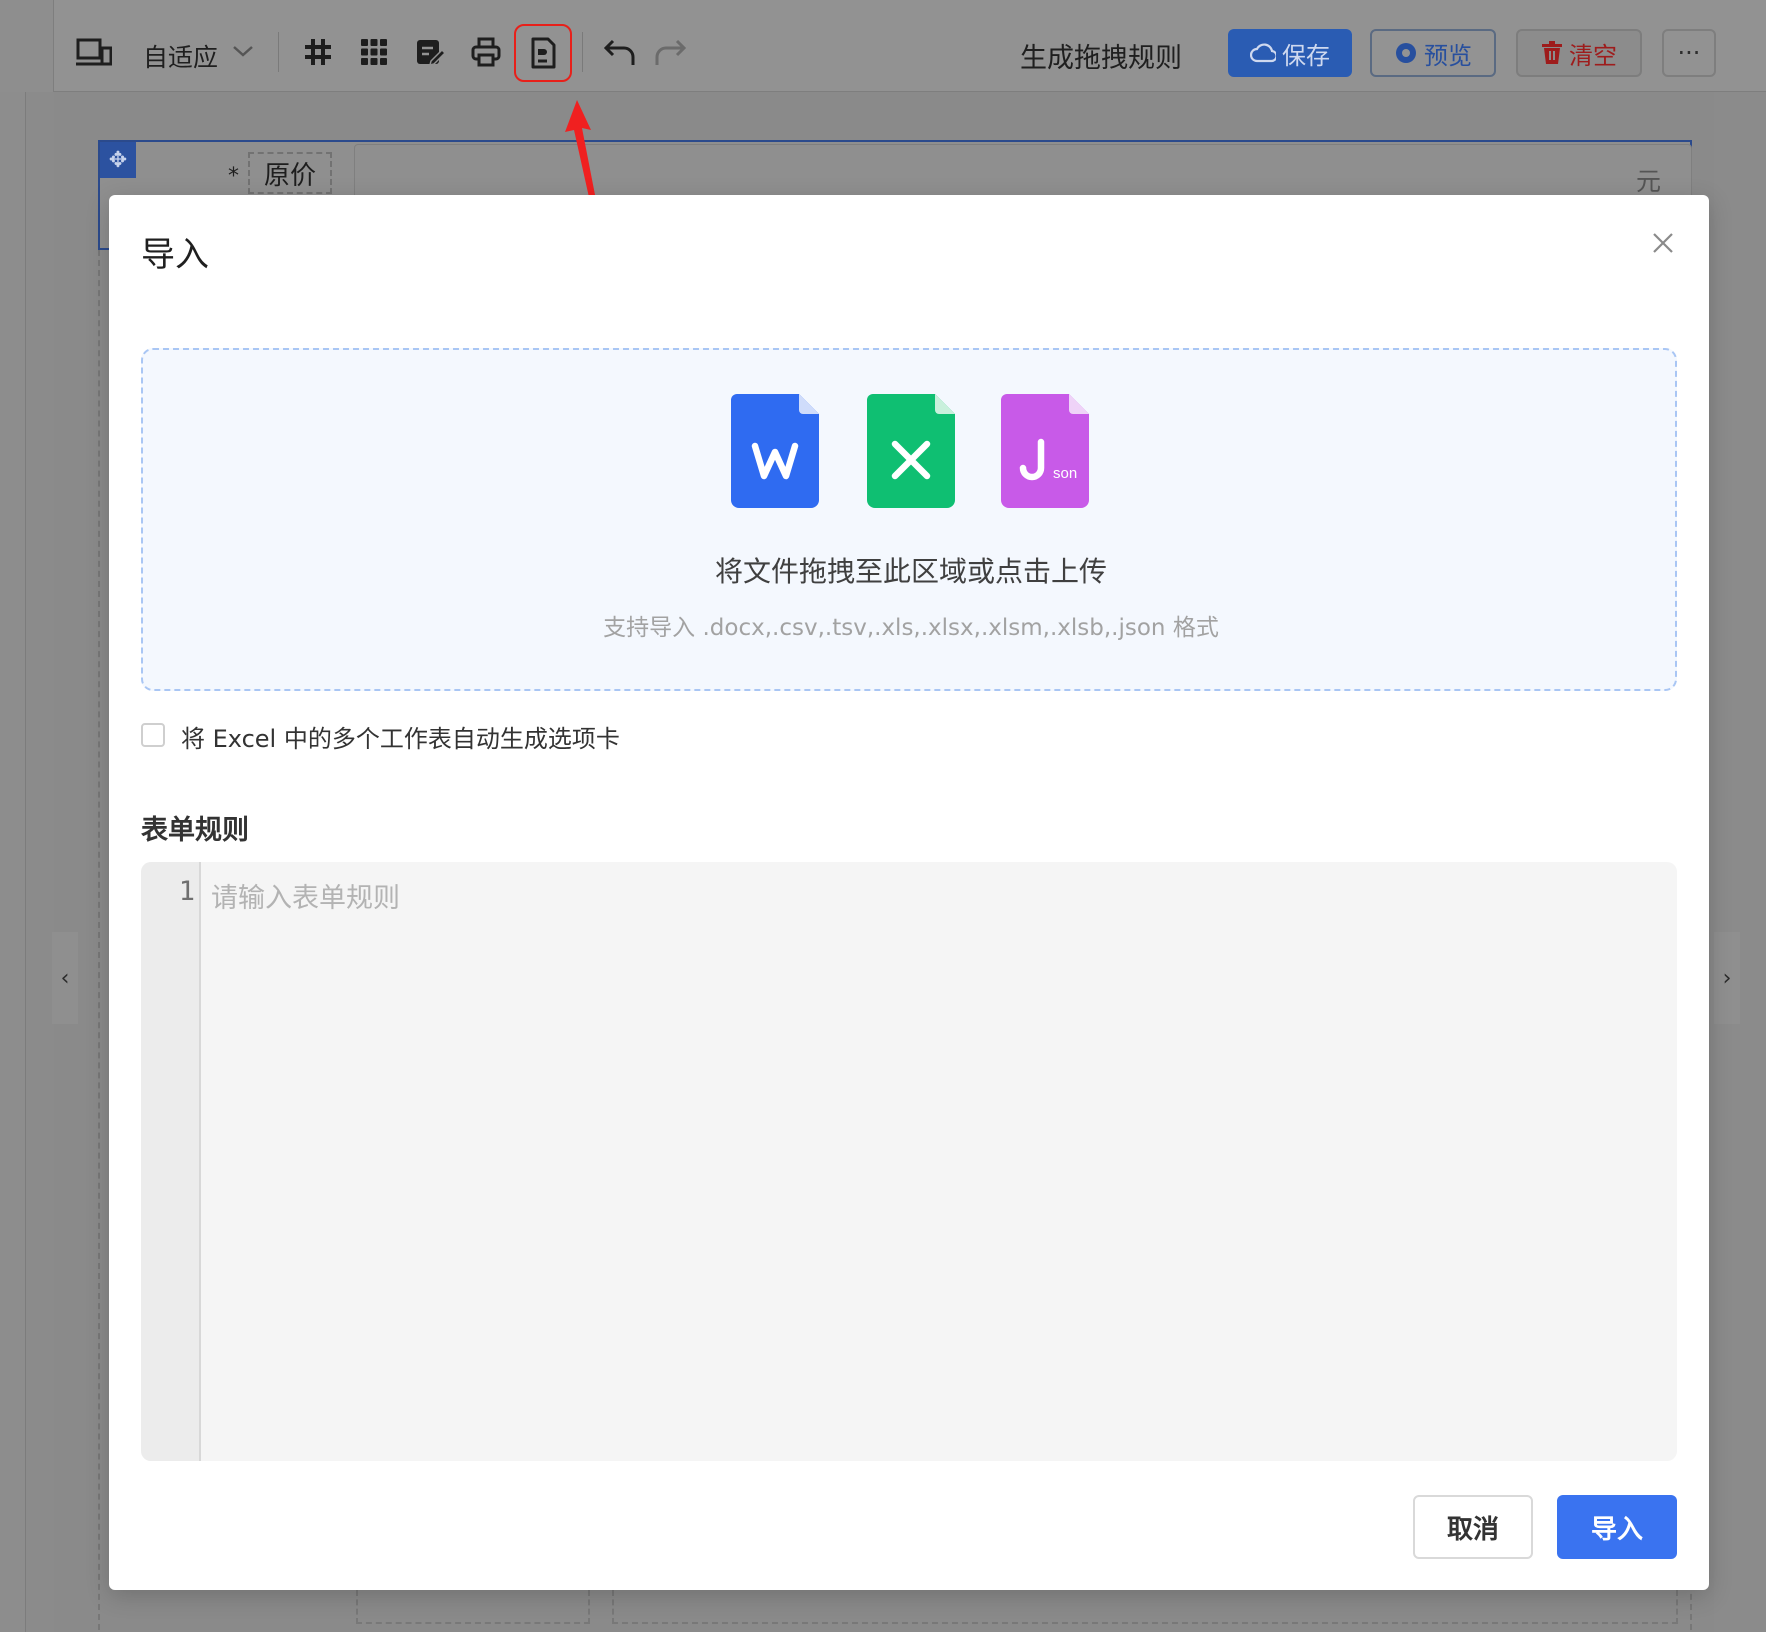  Describe the element at coordinates (290, 173) in the screenshot. I see `field-label: 原价` at that location.